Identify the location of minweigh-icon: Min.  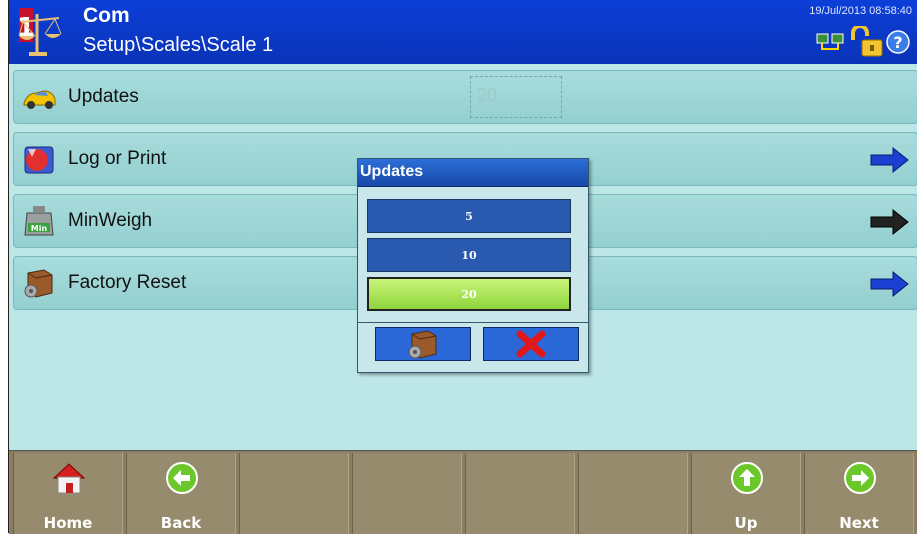
(39, 221).